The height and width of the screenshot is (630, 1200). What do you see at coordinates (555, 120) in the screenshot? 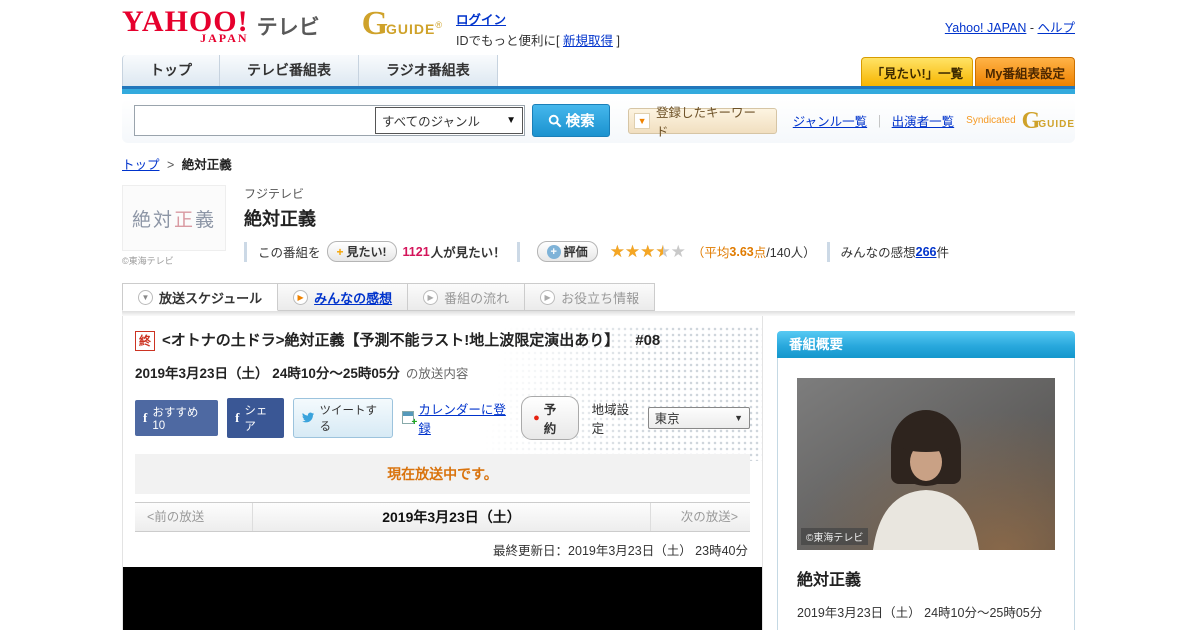
I see `search-icon` at bounding box center [555, 120].